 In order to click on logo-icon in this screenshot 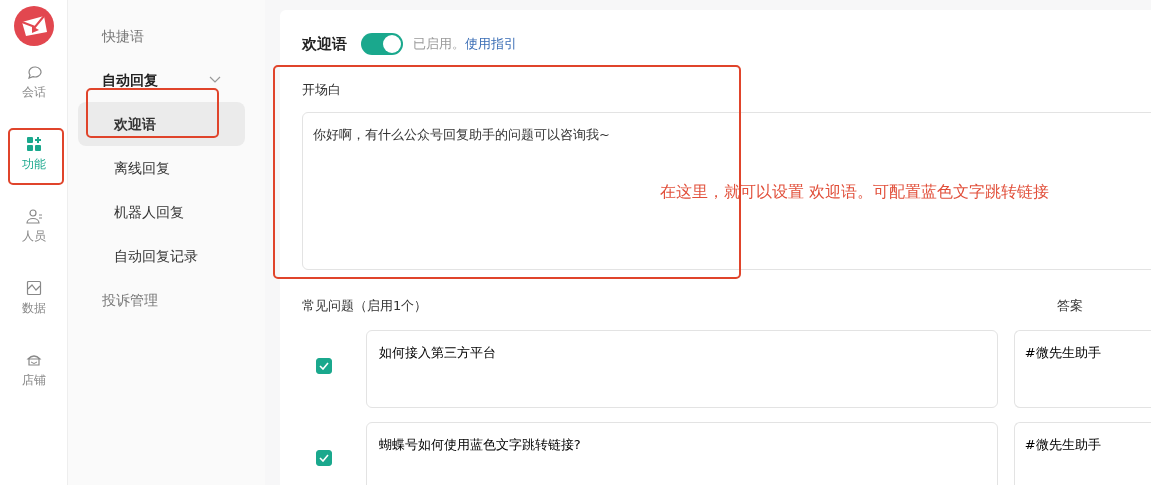, I will do `click(33, 26)`.